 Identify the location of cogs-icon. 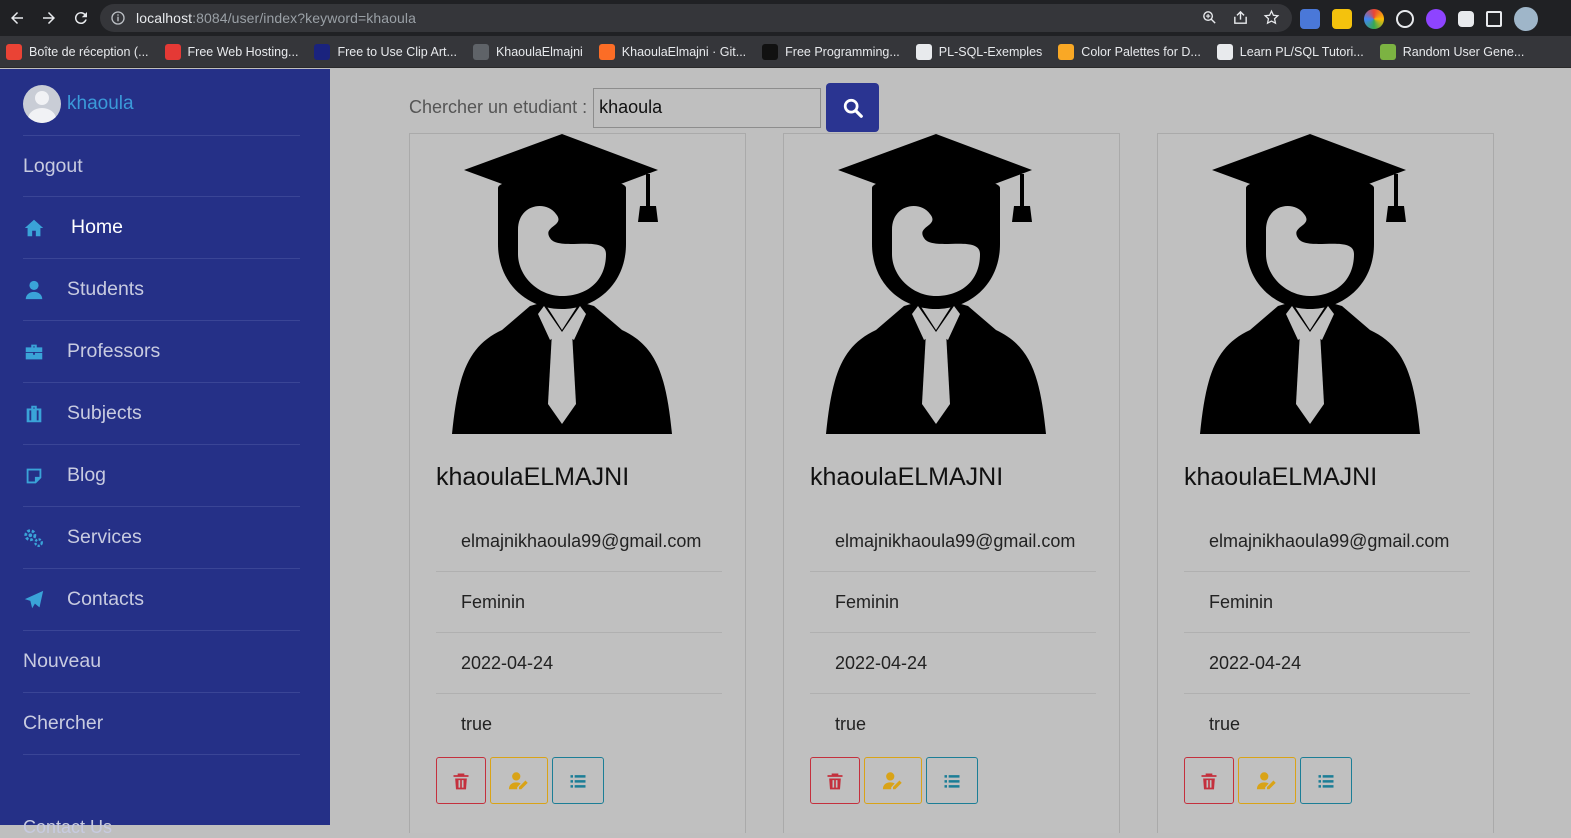
(34, 538).